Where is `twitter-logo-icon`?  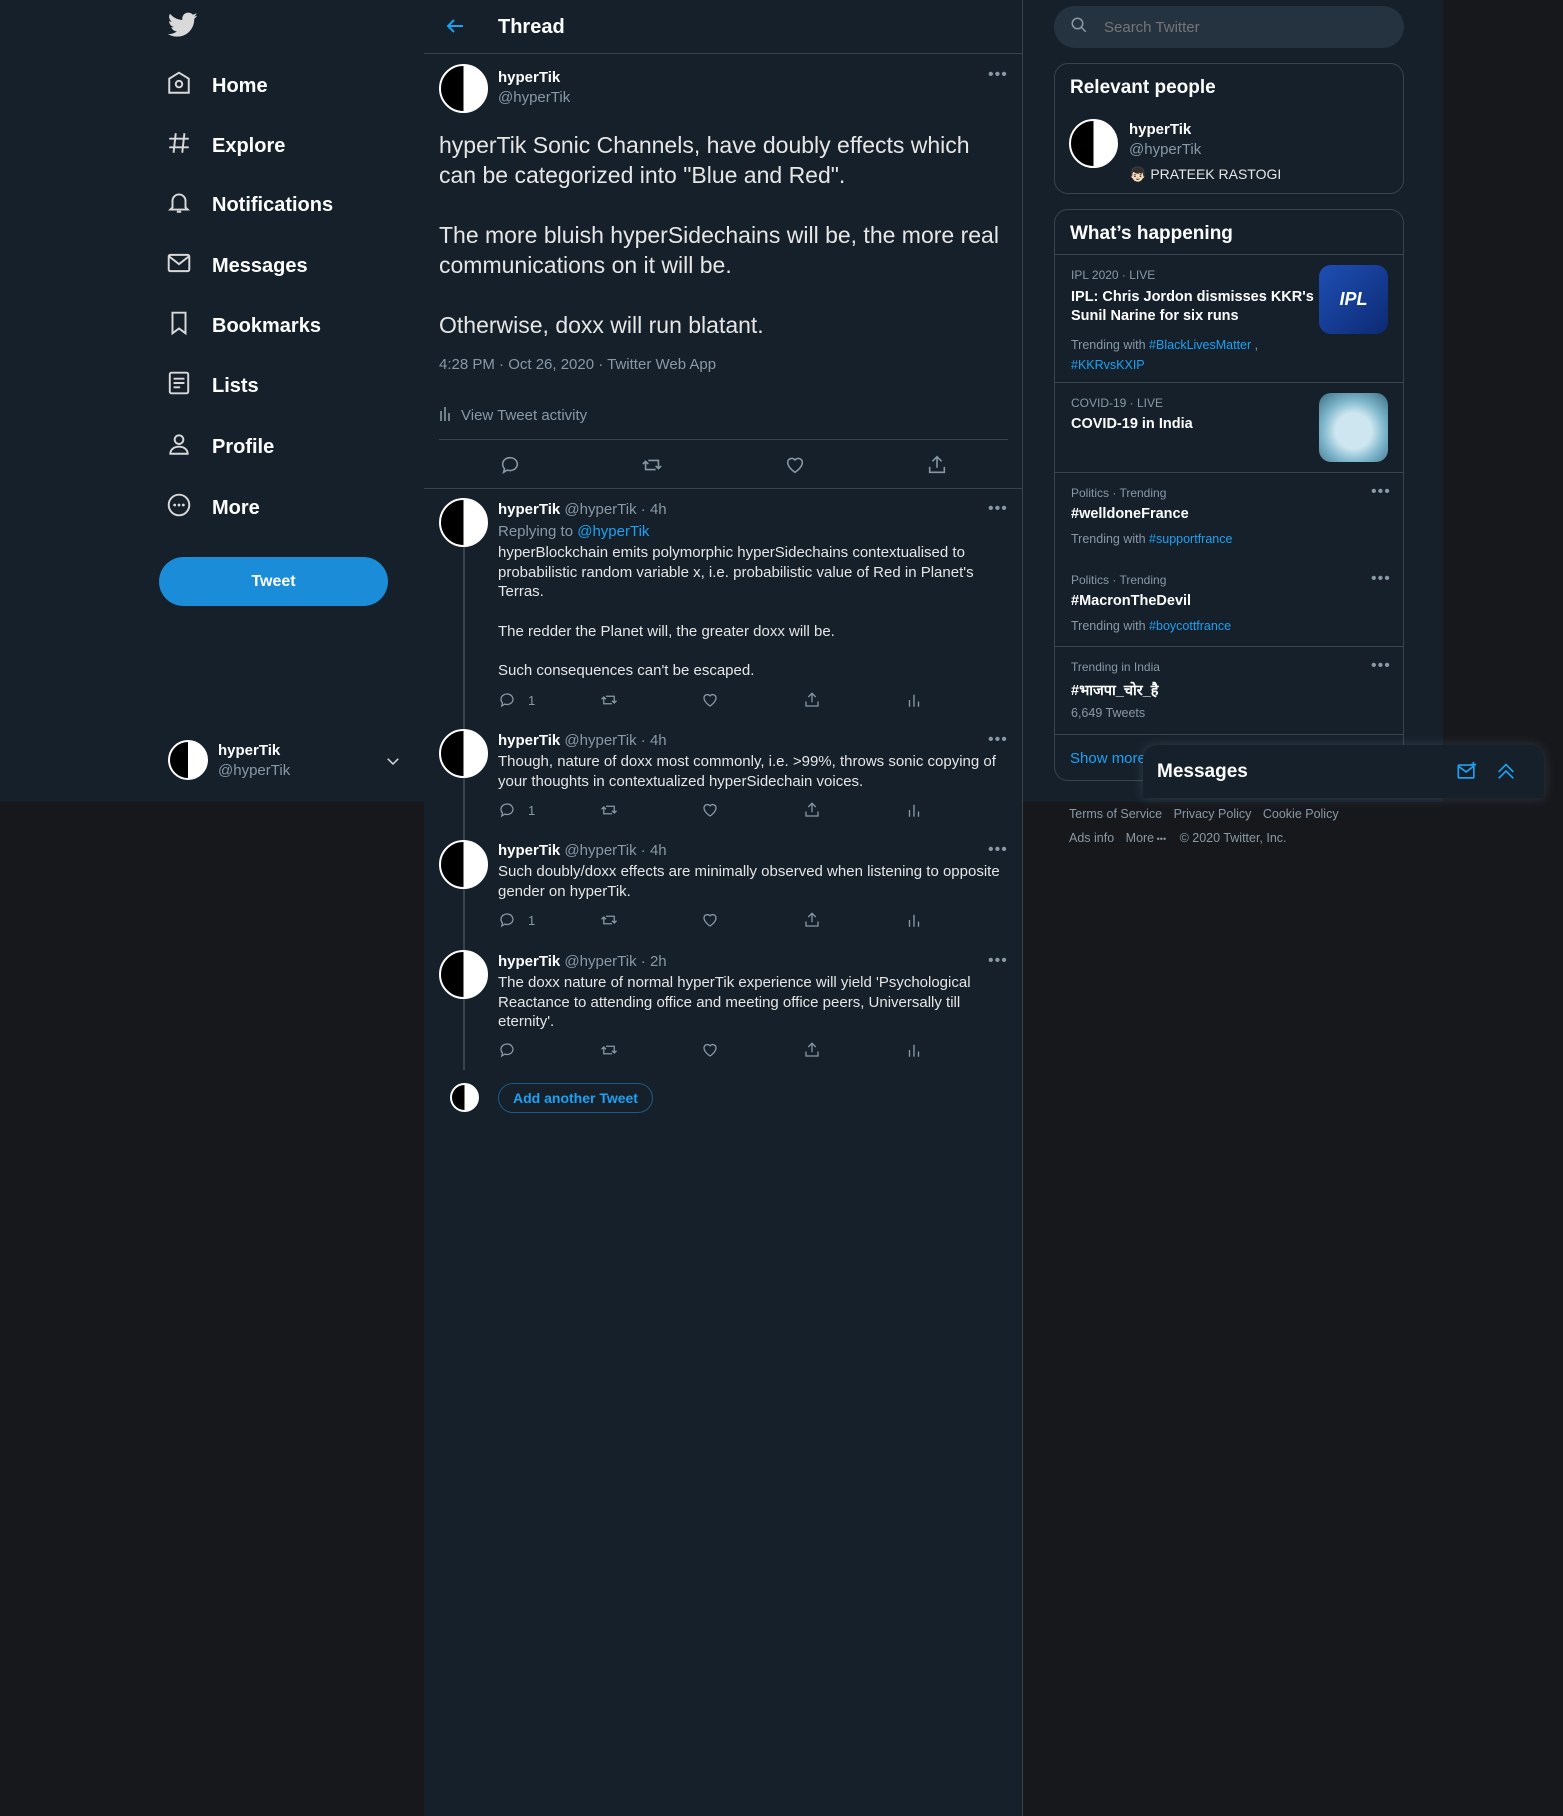
twitter-logo-icon is located at coordinates (183, 25).